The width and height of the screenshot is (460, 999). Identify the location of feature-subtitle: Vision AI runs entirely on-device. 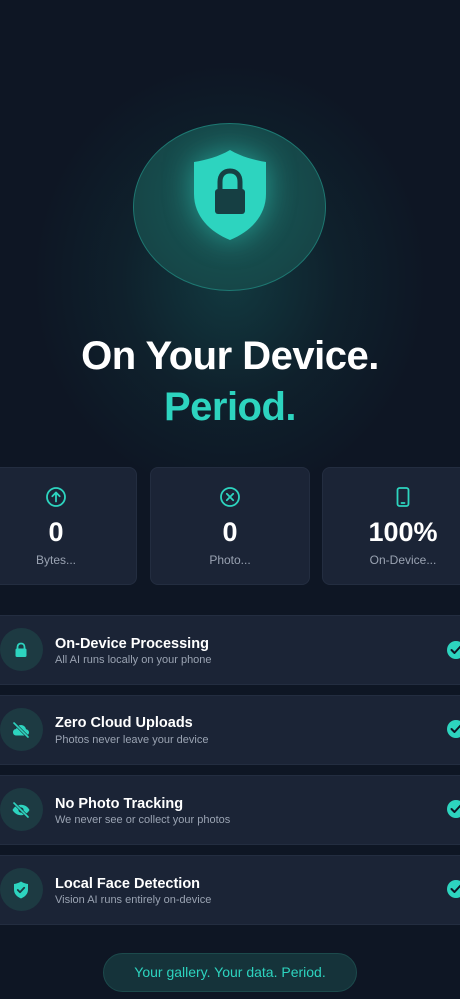
(133, 900).